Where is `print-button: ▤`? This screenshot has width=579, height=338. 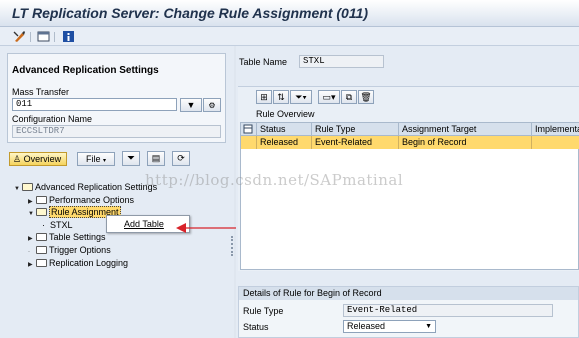 print-button: ▤ is located at coordinates (156, 158).